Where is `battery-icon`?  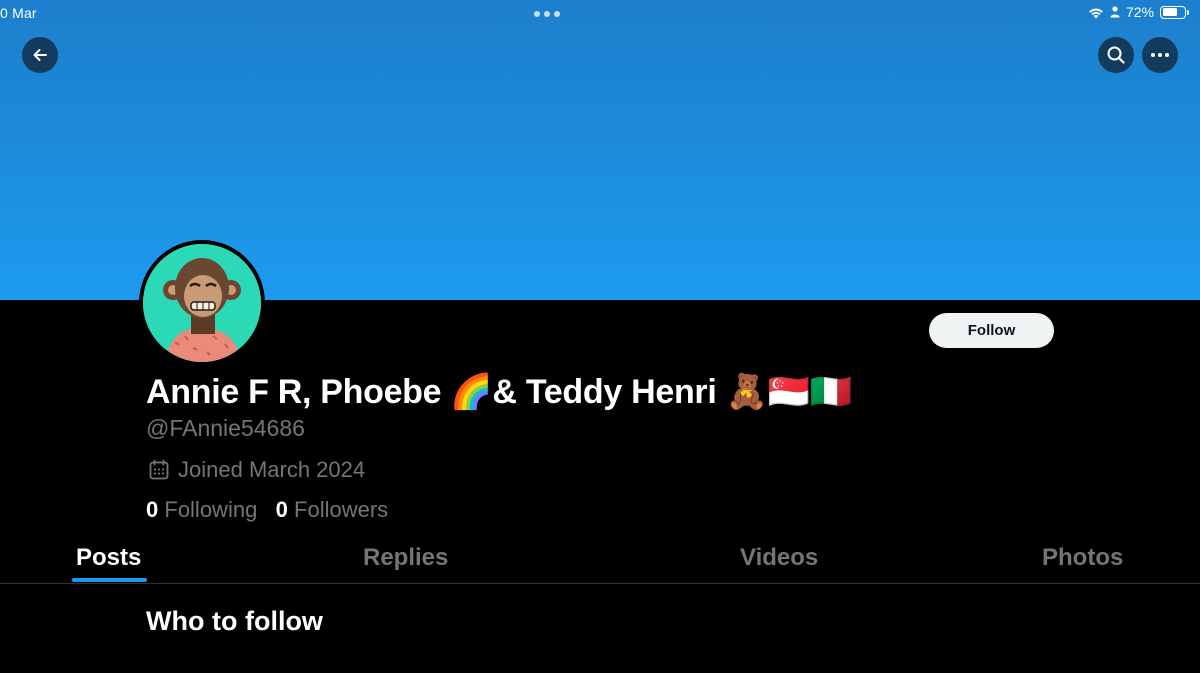 battery-icon is located at coordinates (1174, 12).